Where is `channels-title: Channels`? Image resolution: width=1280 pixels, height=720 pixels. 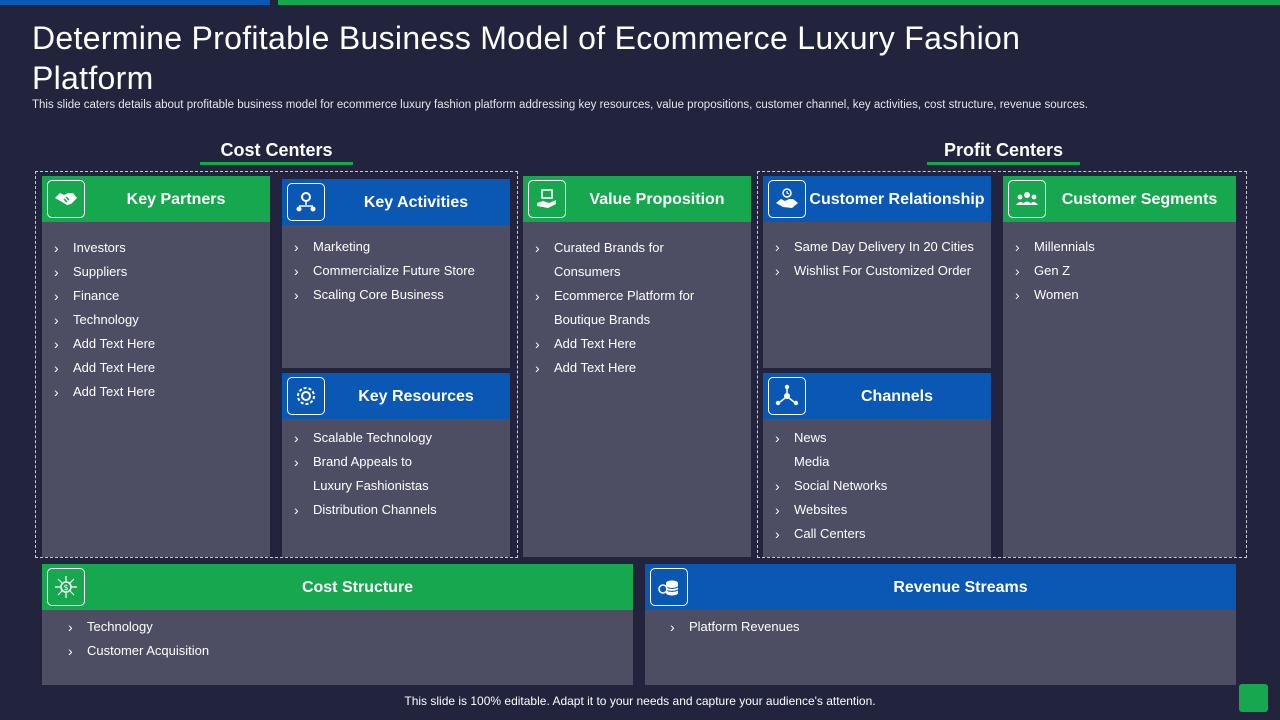
channels-title: Channels is located at coordinates (896, 396).